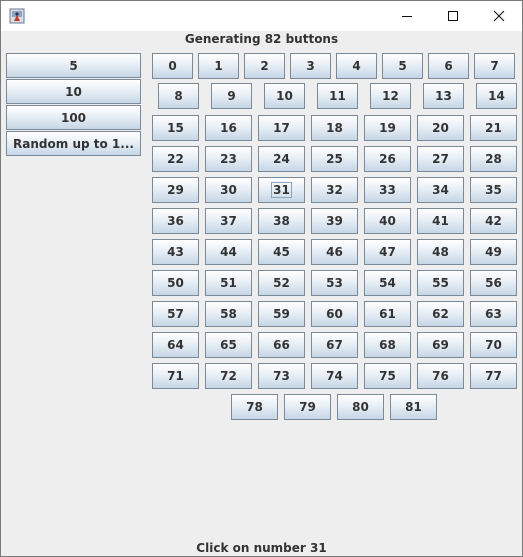 This screenshot has height=557, width=523. Describe the element at coordinates (493, 128) in the screenshot. I see `number-button-21: 21` at that location.